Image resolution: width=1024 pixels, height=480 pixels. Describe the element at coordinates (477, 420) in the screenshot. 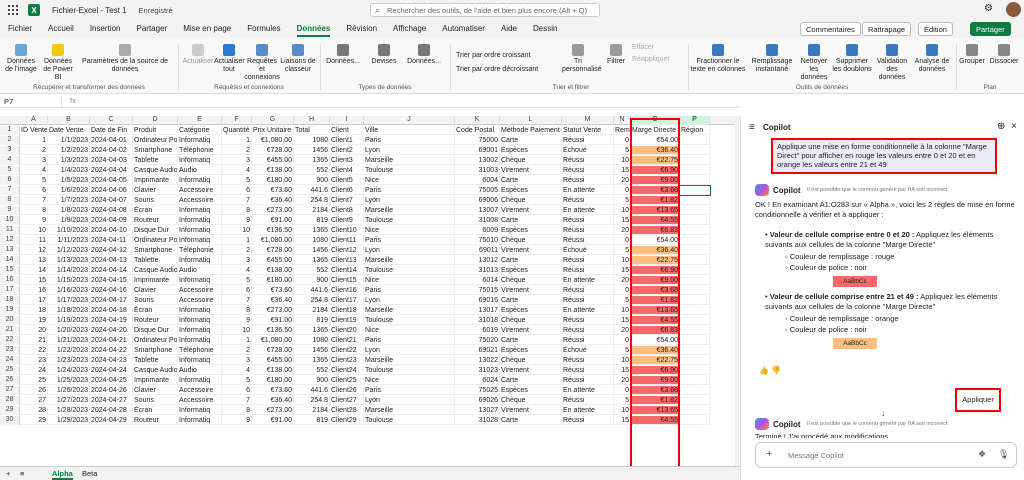

I see `table-cell: 31028` at that location.